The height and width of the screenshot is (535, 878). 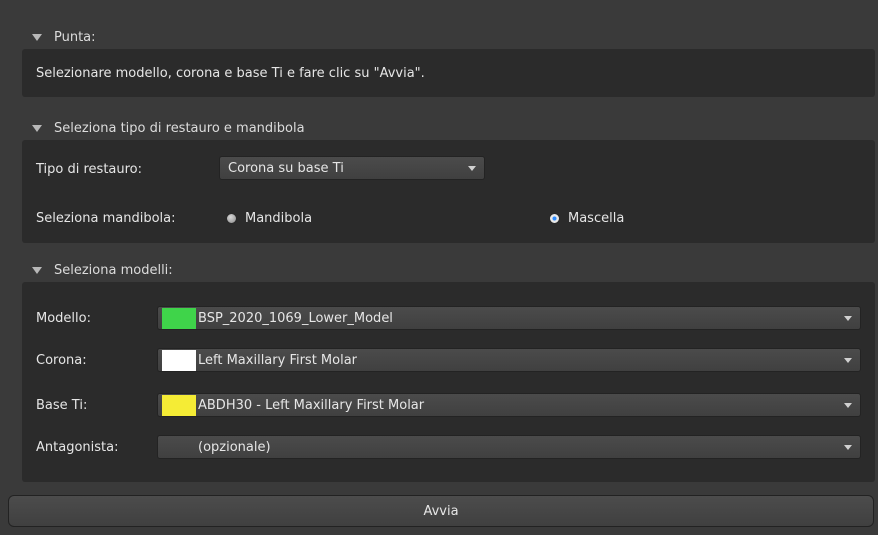 What do you see at coordinates (75, 37) in the screenshot?
I see `tip-header-label: Punta:` at bounding box center [75, 37].